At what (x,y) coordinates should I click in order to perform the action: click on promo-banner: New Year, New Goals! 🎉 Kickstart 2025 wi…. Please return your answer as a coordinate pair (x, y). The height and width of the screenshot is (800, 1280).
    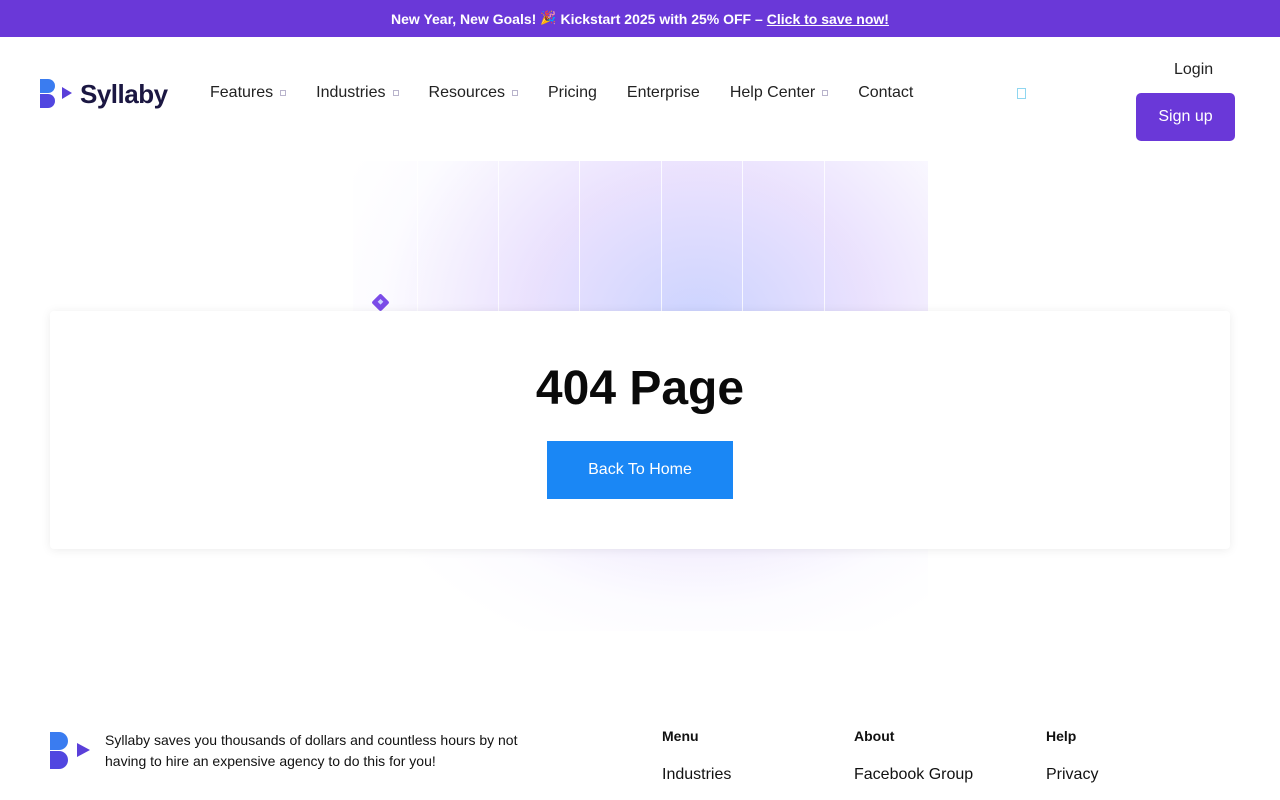
    Looking at the image, I should click on (640, 18).